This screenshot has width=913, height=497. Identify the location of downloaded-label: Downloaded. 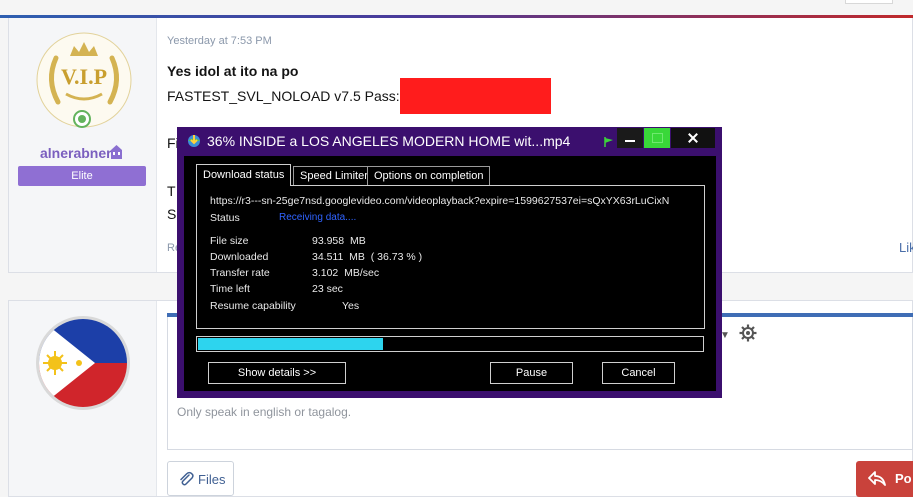
(239, 257).